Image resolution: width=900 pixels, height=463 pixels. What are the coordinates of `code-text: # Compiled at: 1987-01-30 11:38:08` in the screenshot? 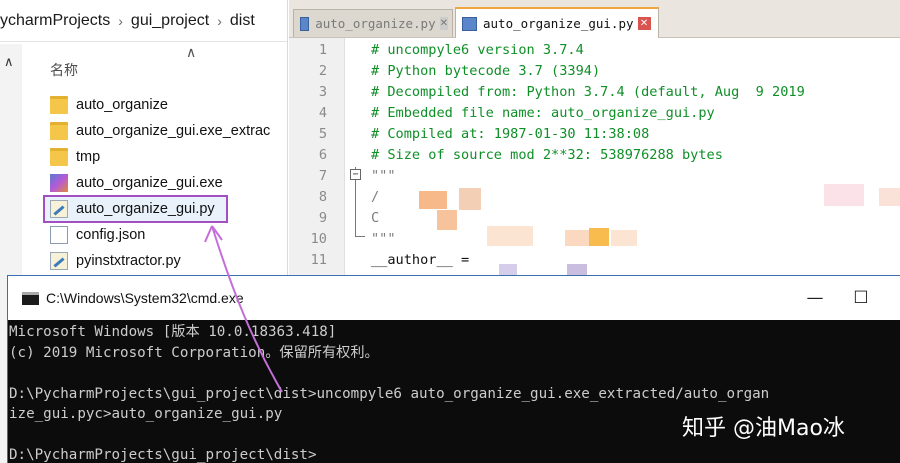 It's located at (510, 134).